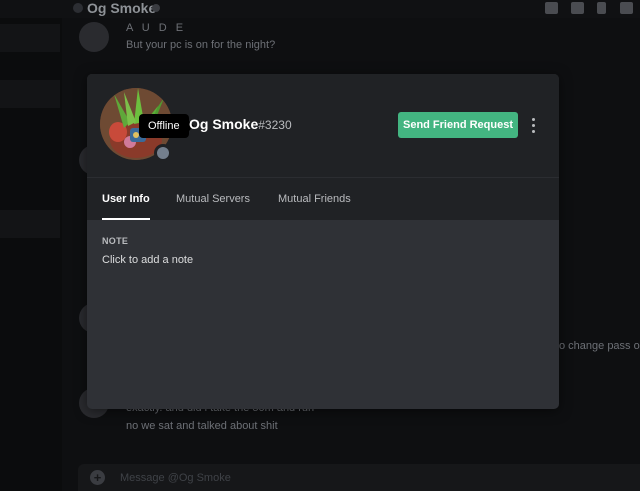 This screenshot has width=640, height=491. I want to click on channel-title: Og Smoke, so click(122, 8).